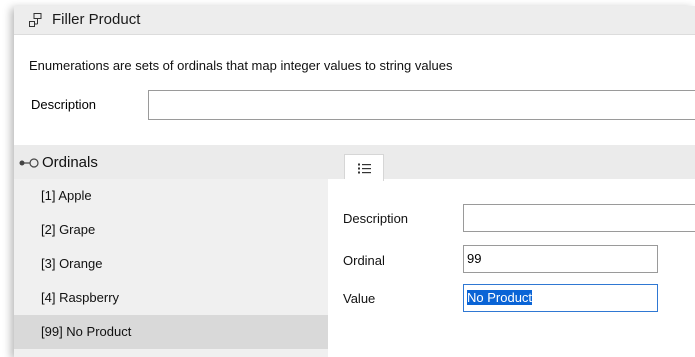 This screenshot has width=695, height=357. I want to click on ordinal-item-no-product: [99] No Product, so click(171, 332).